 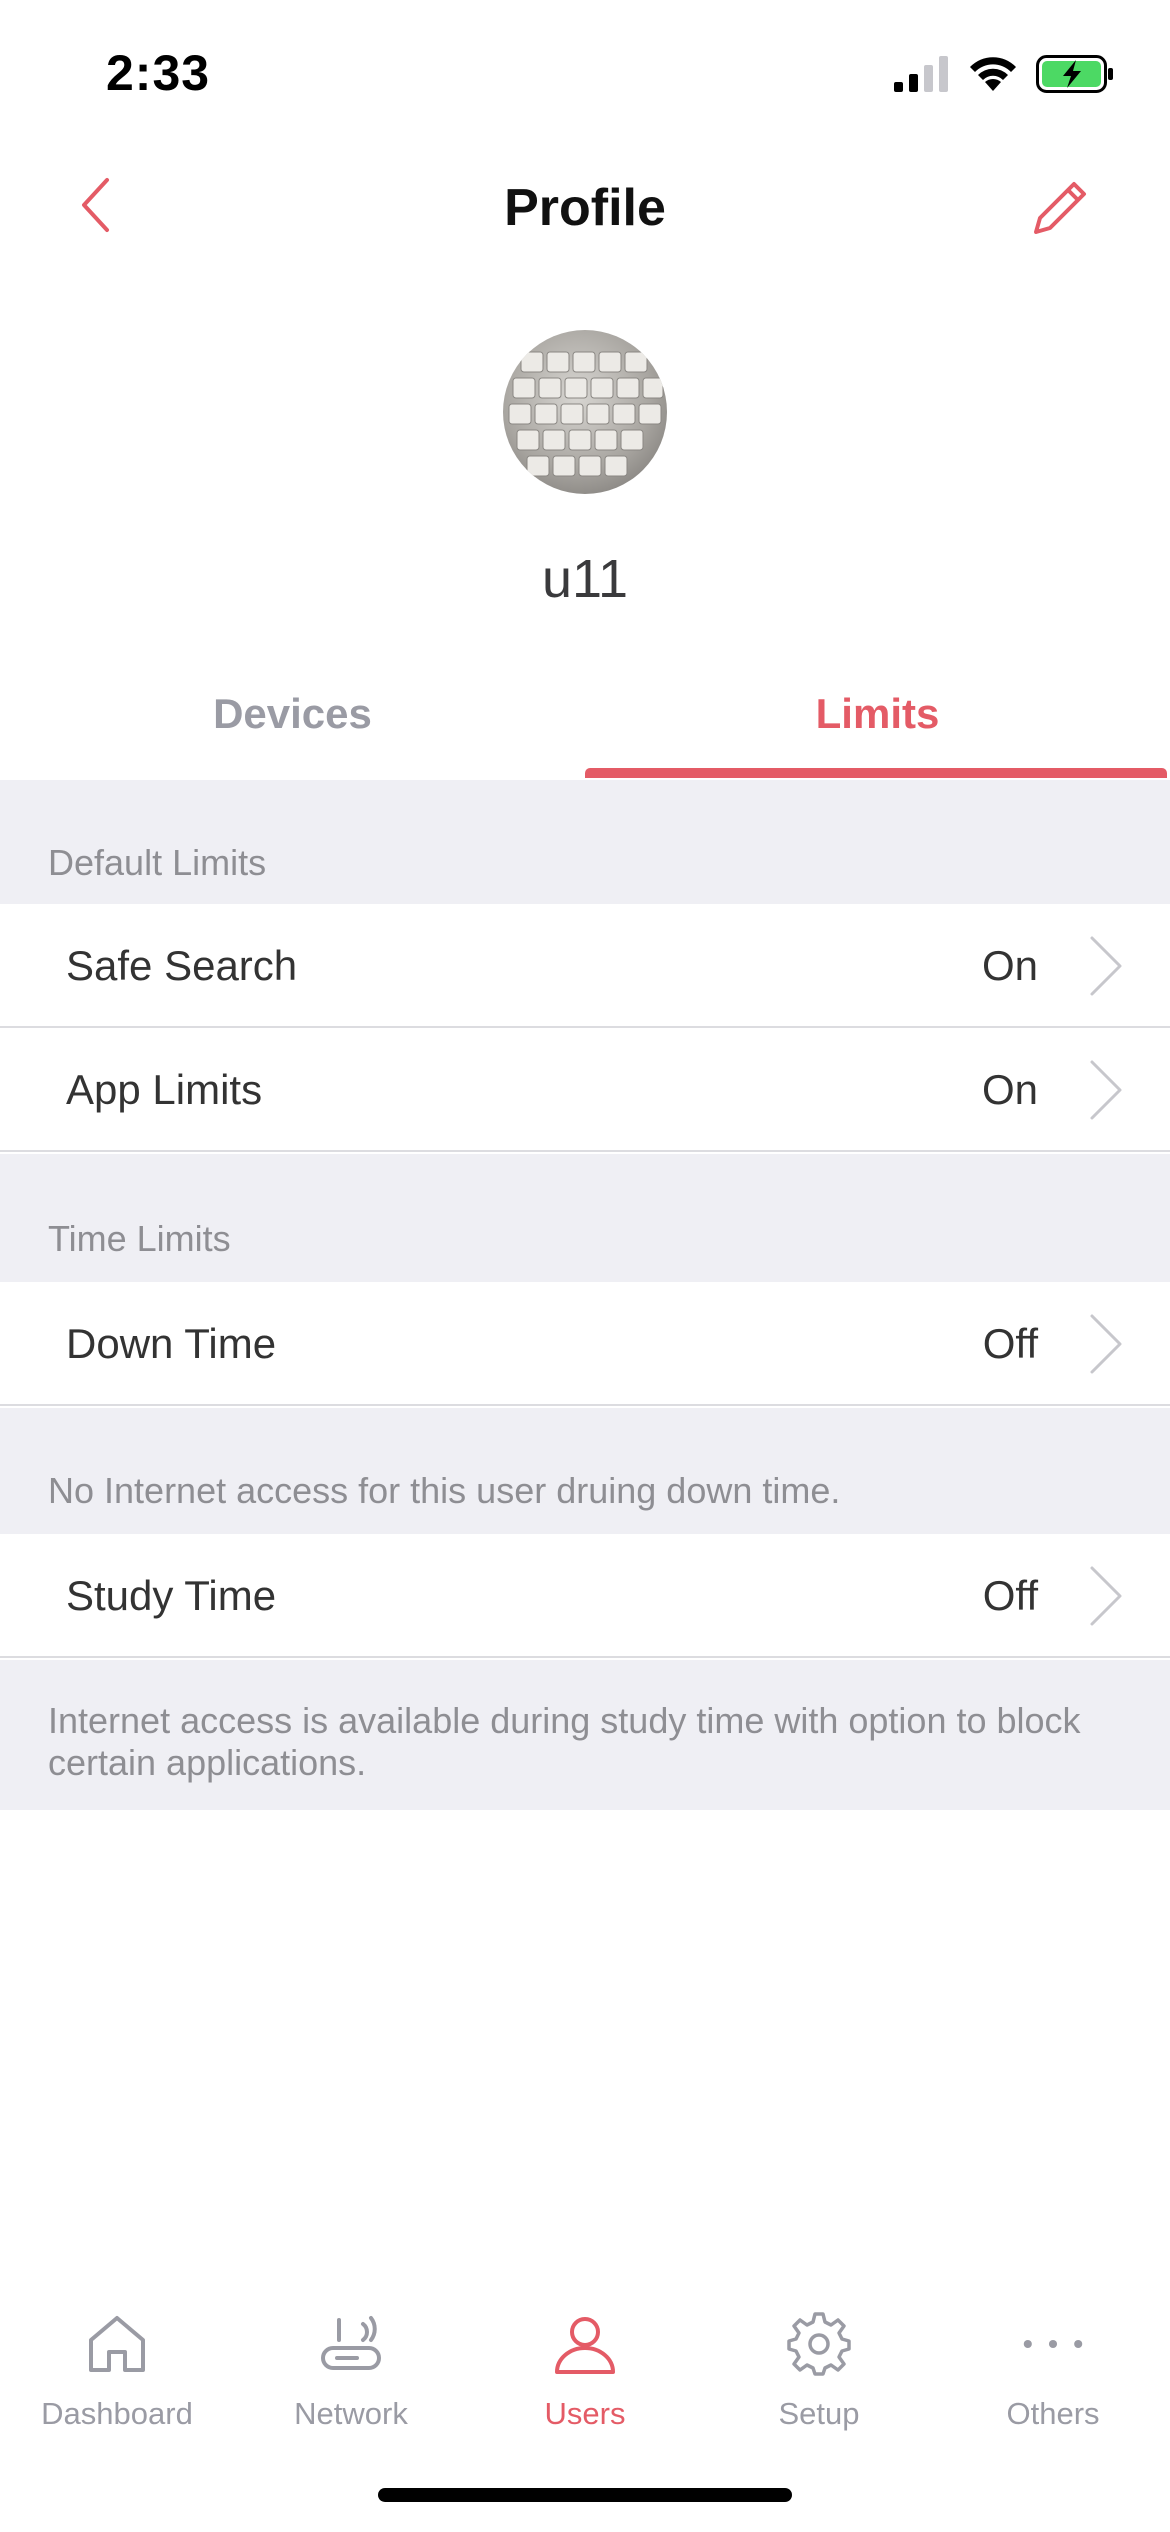 I want to click on active-tab-indicator, so click(x=876, y=773).